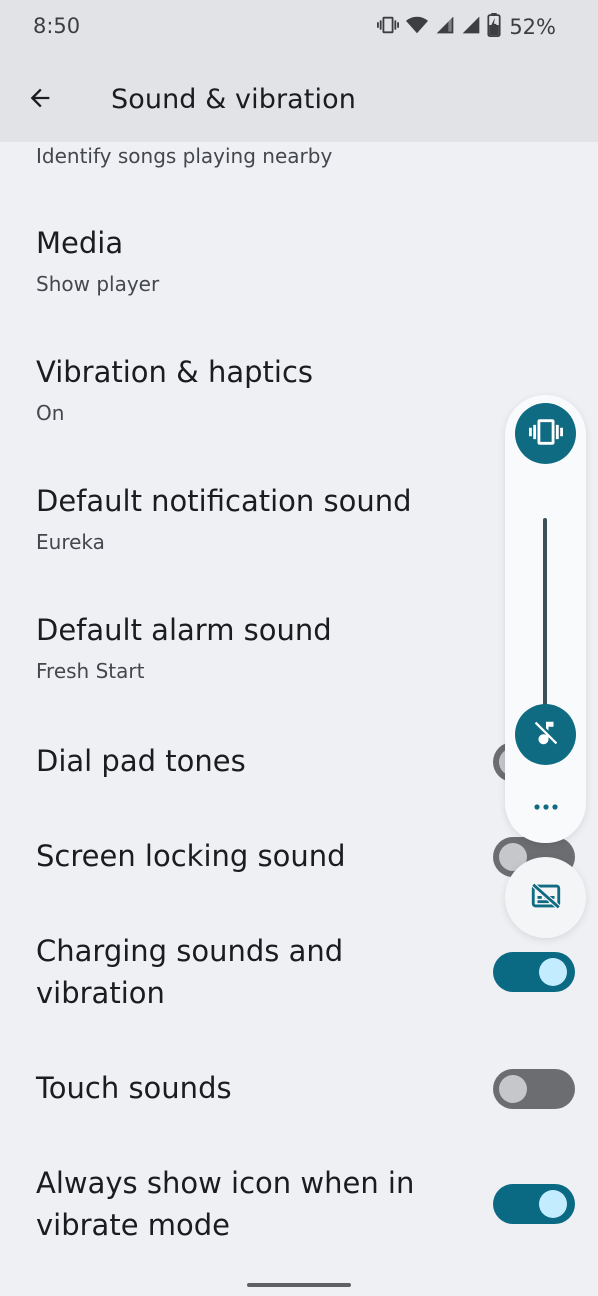  Describe the element at coordinates (534, 1089) in the screenshot. I see `touch-sounds-switch` at that location.